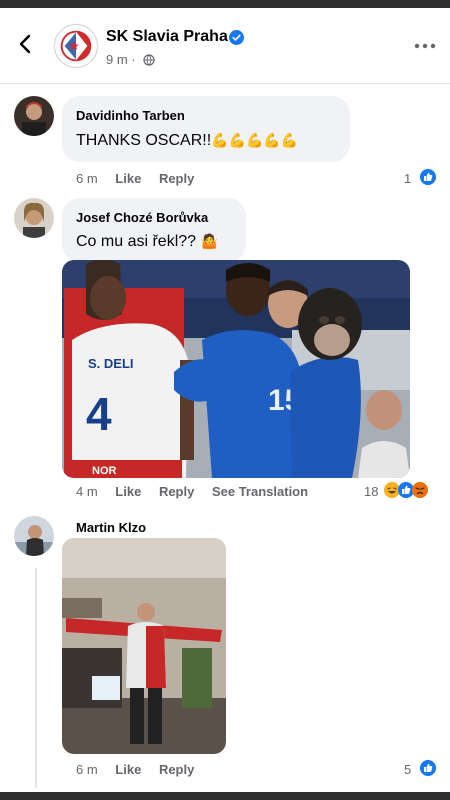 The image size is (450, 800). Describe the element at coordinates (87, 491) in the screenshot. I see `comment-time: 4 m` at that location.